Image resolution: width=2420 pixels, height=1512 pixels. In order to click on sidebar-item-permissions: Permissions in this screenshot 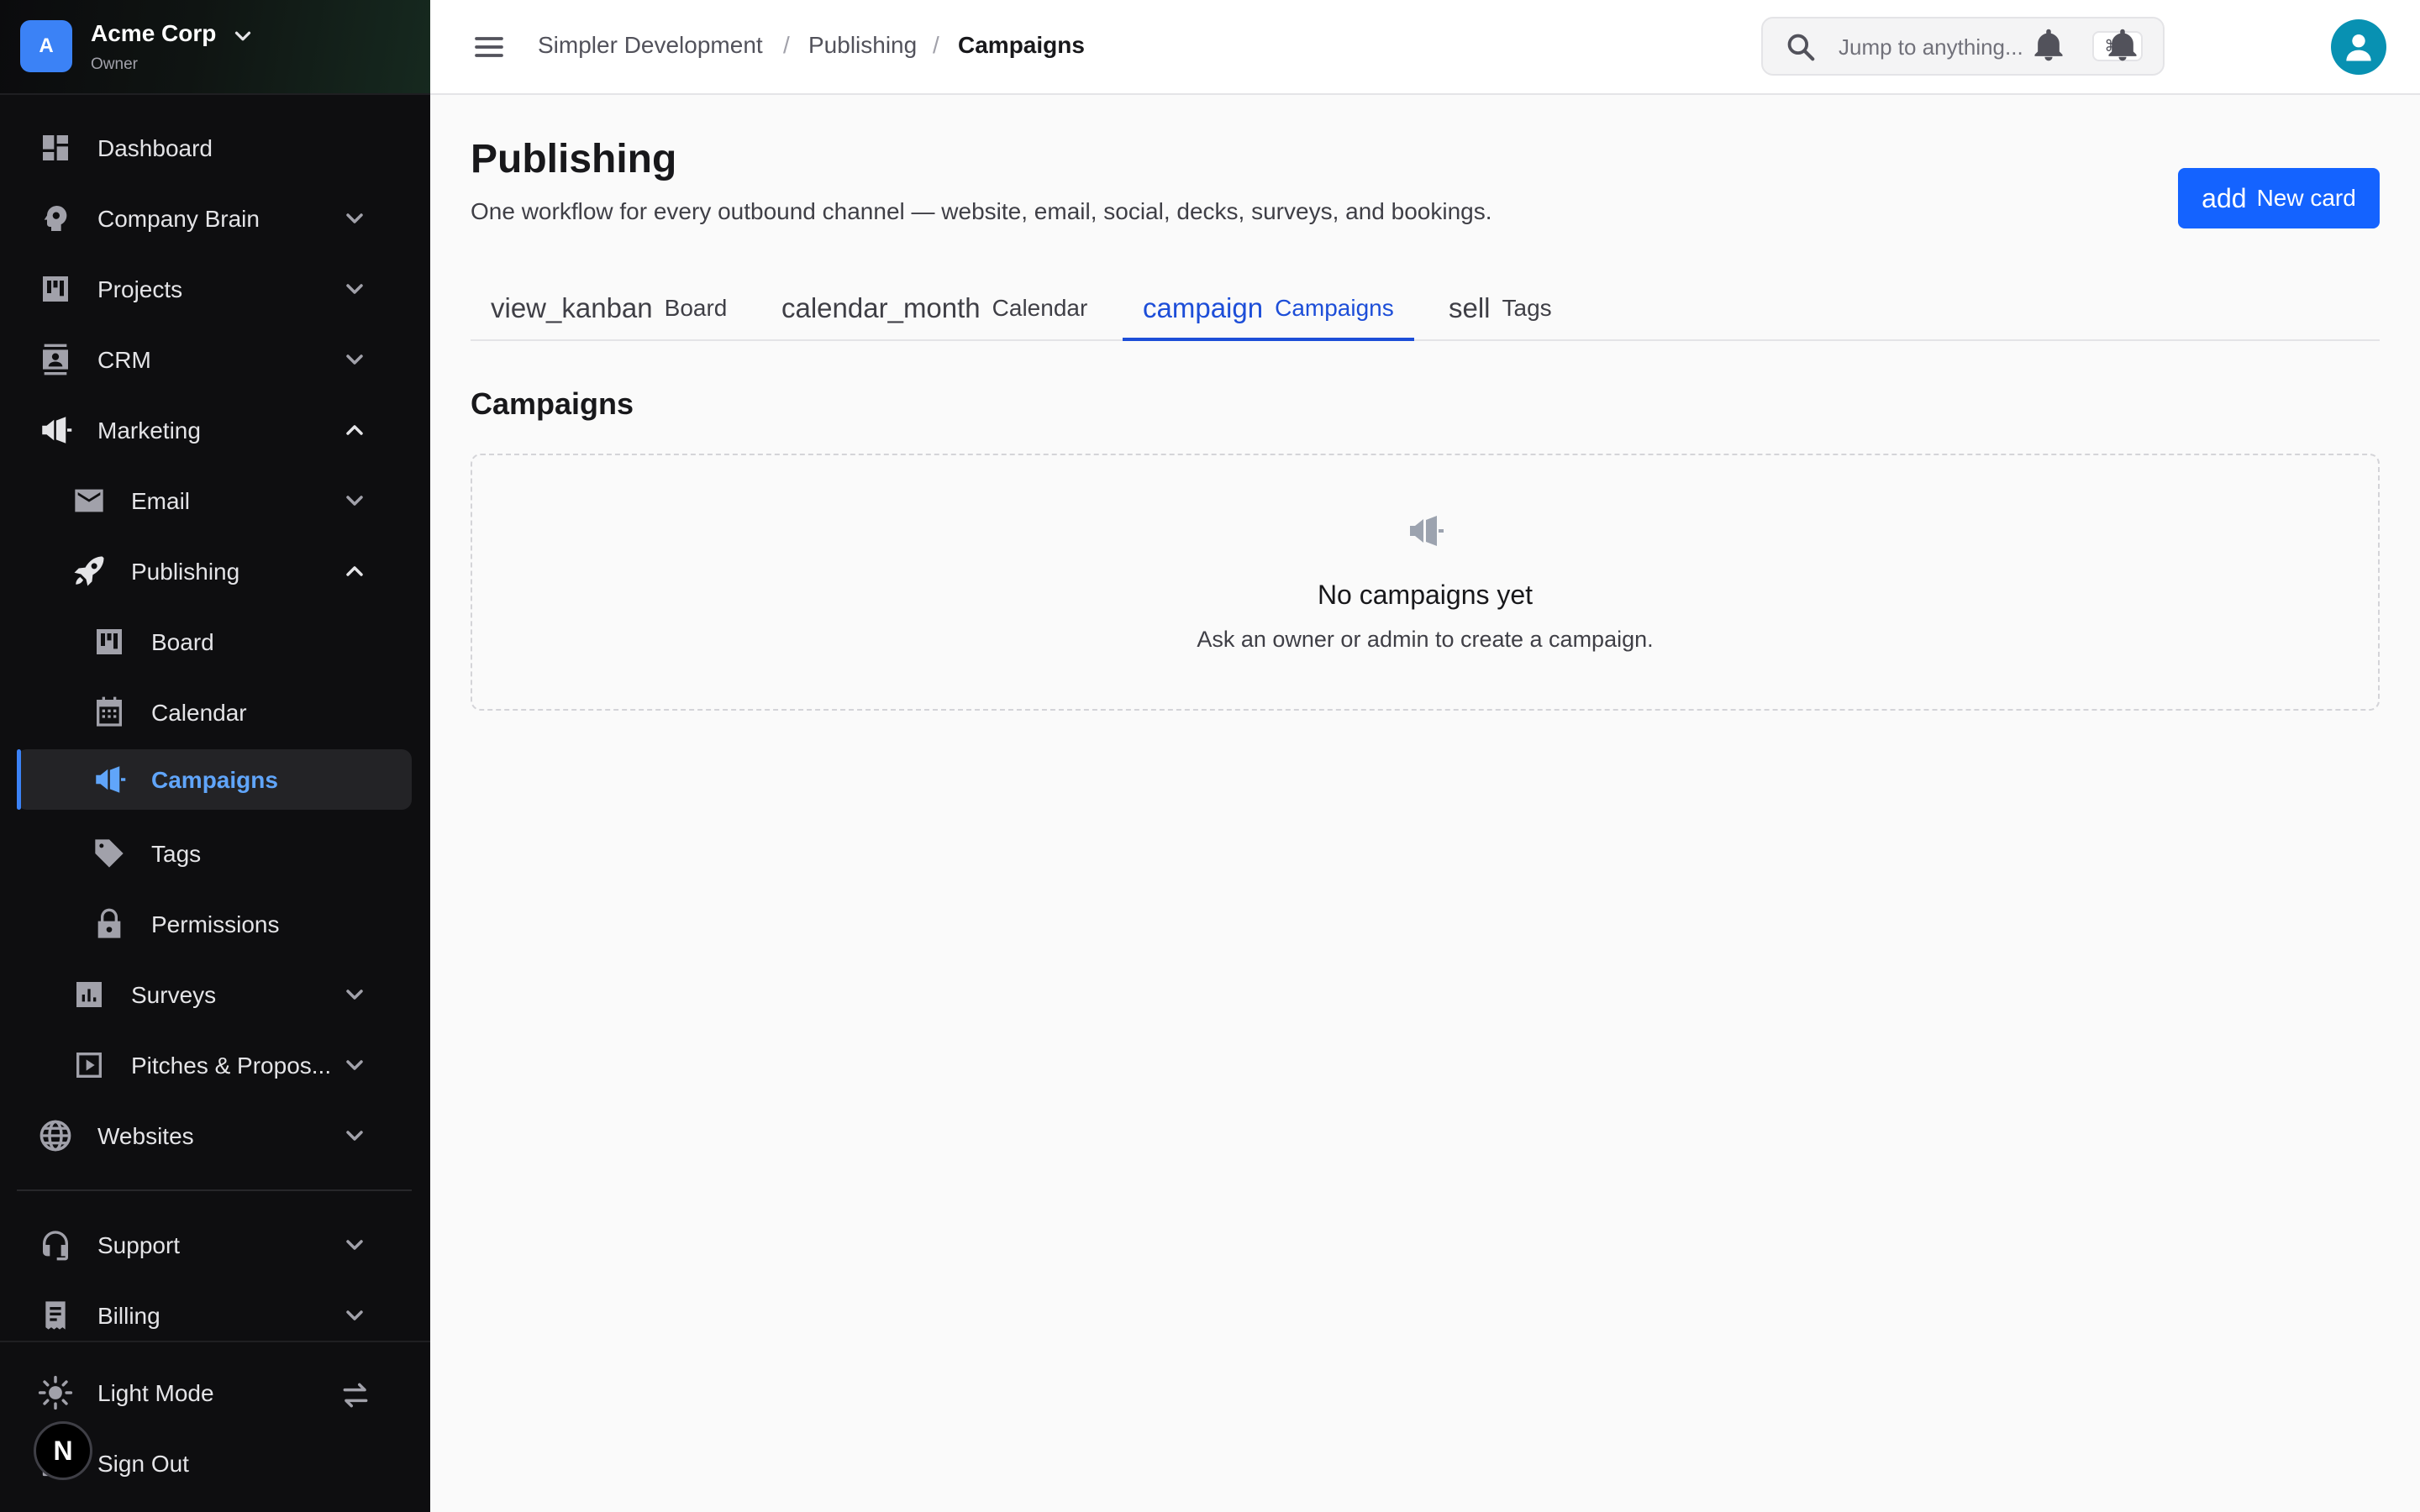, I will do `click(214, 924)`.